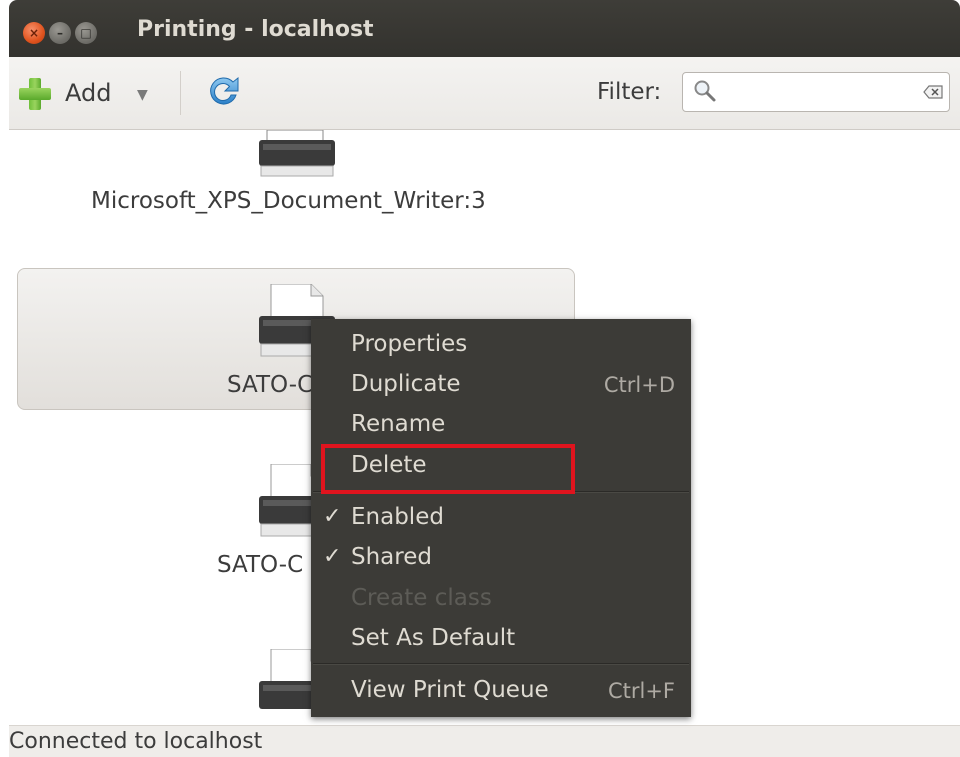  I want to click on title-bar: × – □ Printing - localhost, so click(484, 28).